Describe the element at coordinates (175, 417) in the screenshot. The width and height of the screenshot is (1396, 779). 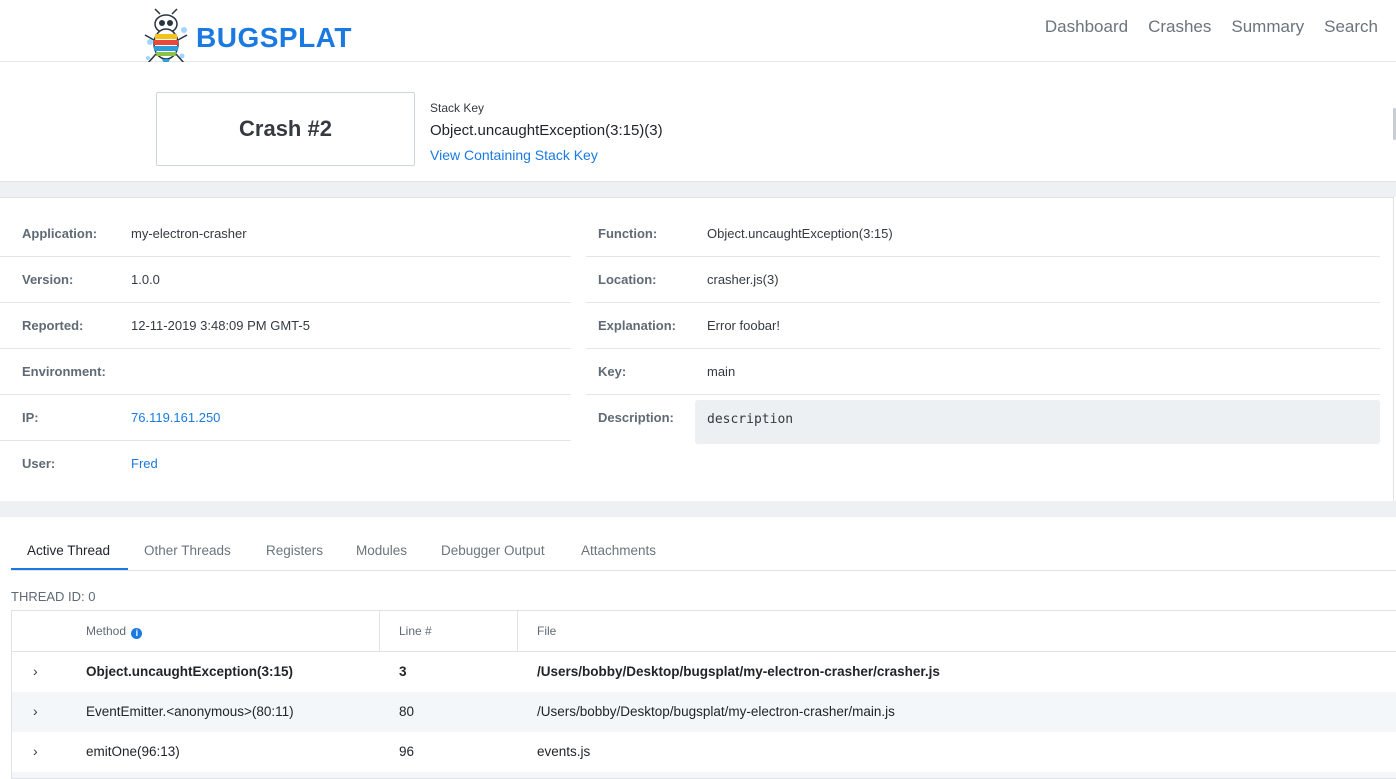
I see `ip-link: 76.119.161.250` at that location.